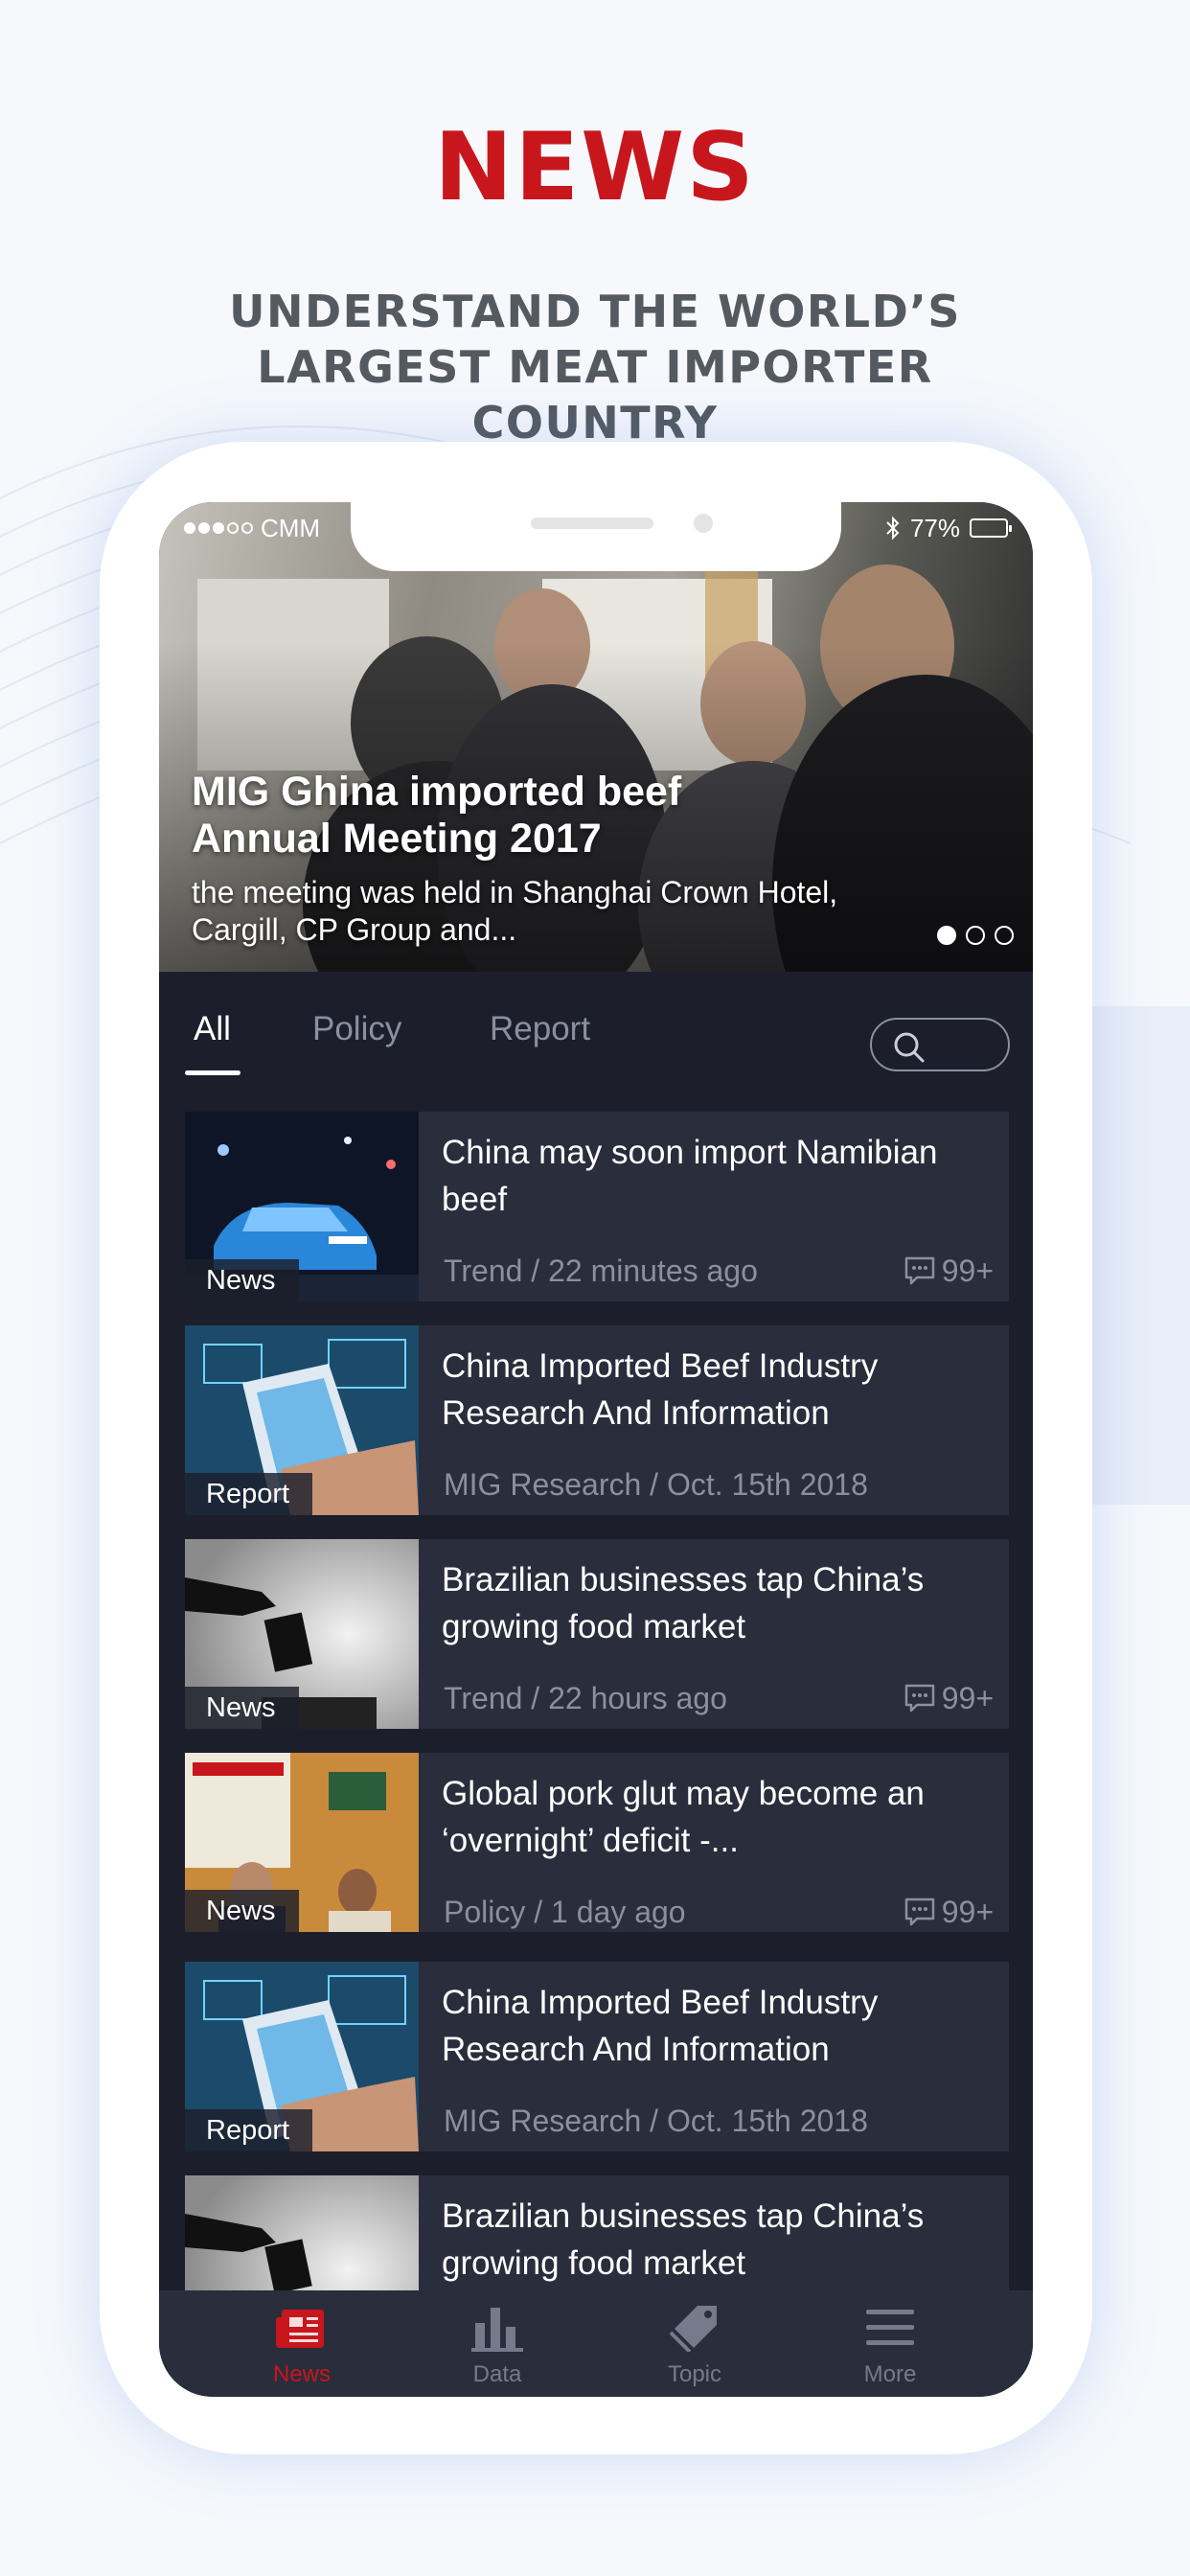 The image size is (1190, 2576). What do you see at coordinates (291, 527) in the screenshot?
I see `carrier-name: CMM` at bounding box center [291, 527].